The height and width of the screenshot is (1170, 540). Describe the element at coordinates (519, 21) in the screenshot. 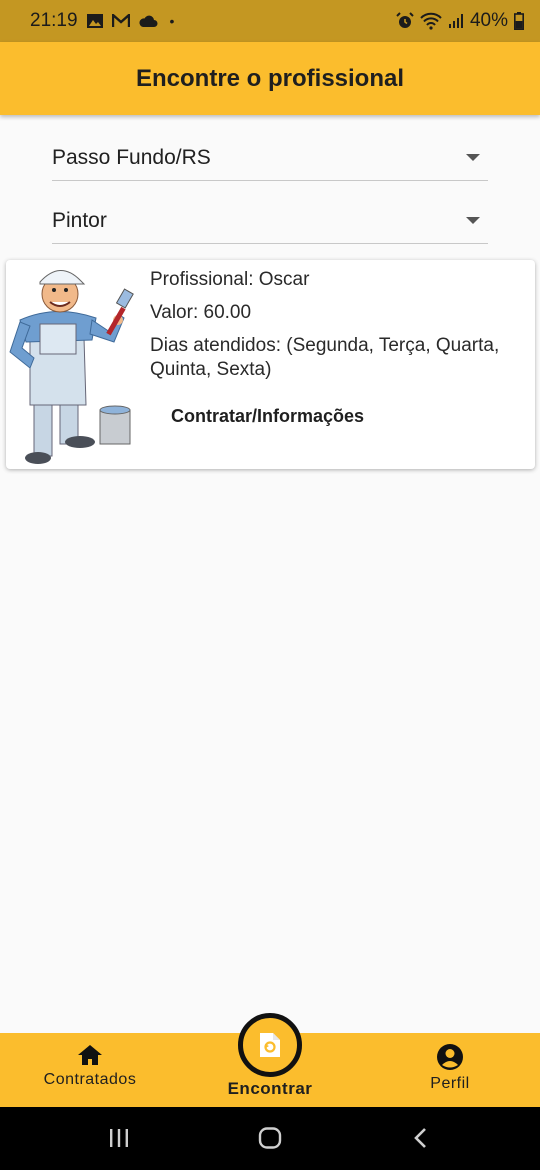

I see `battery-icon` at that location.